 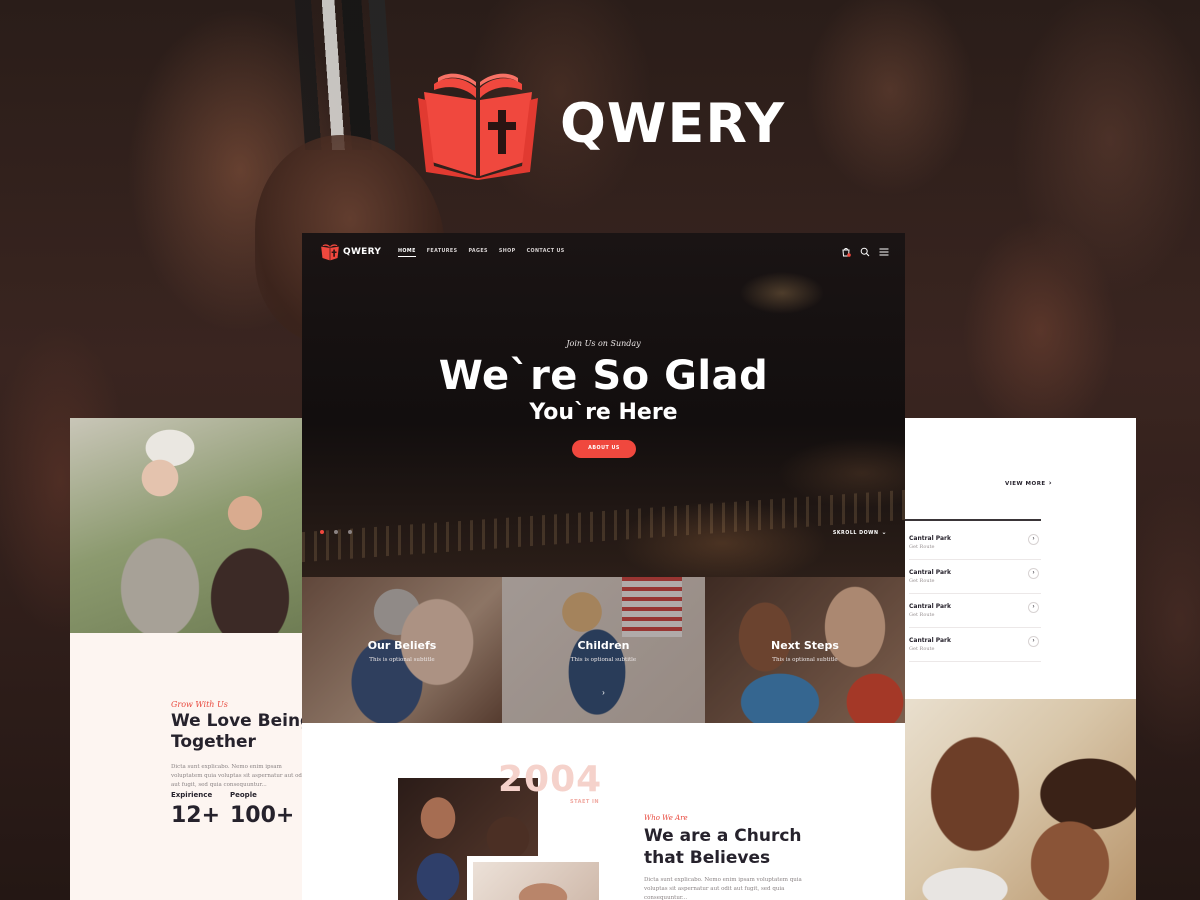 I want to click on view-more-label: VIEW MORE, so click(x=1025, y=484).